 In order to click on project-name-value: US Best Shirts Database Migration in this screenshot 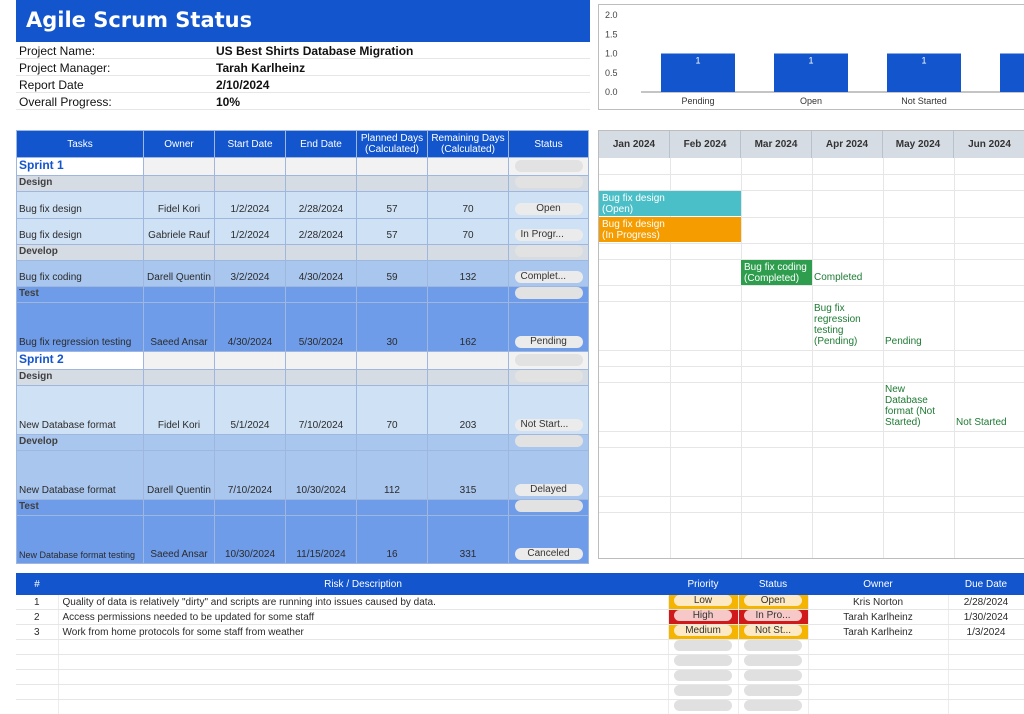, I will do `click(314, 51)`.